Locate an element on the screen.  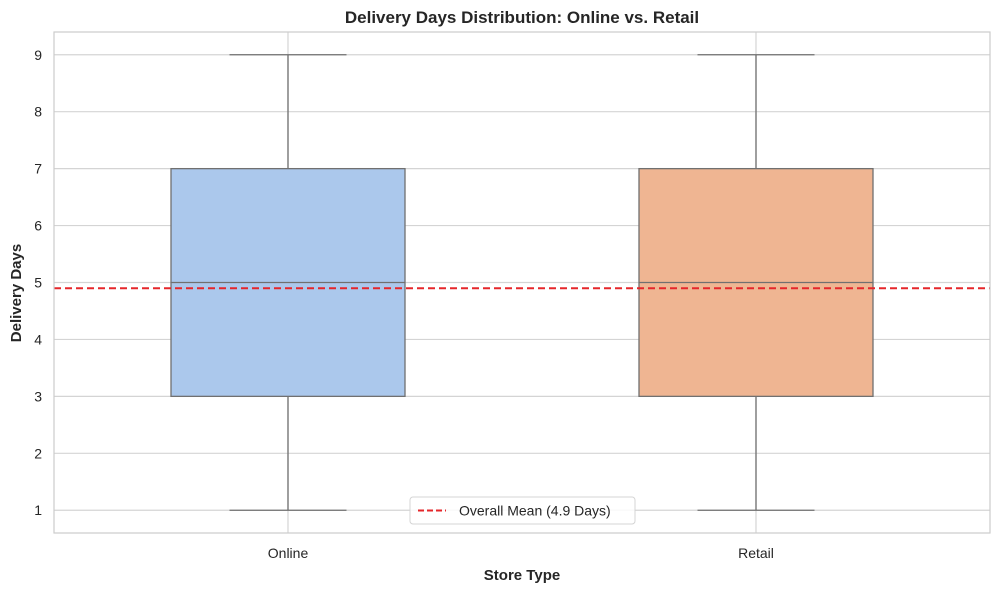
y-tick-label: 1 is located at coordinates (38, 510).